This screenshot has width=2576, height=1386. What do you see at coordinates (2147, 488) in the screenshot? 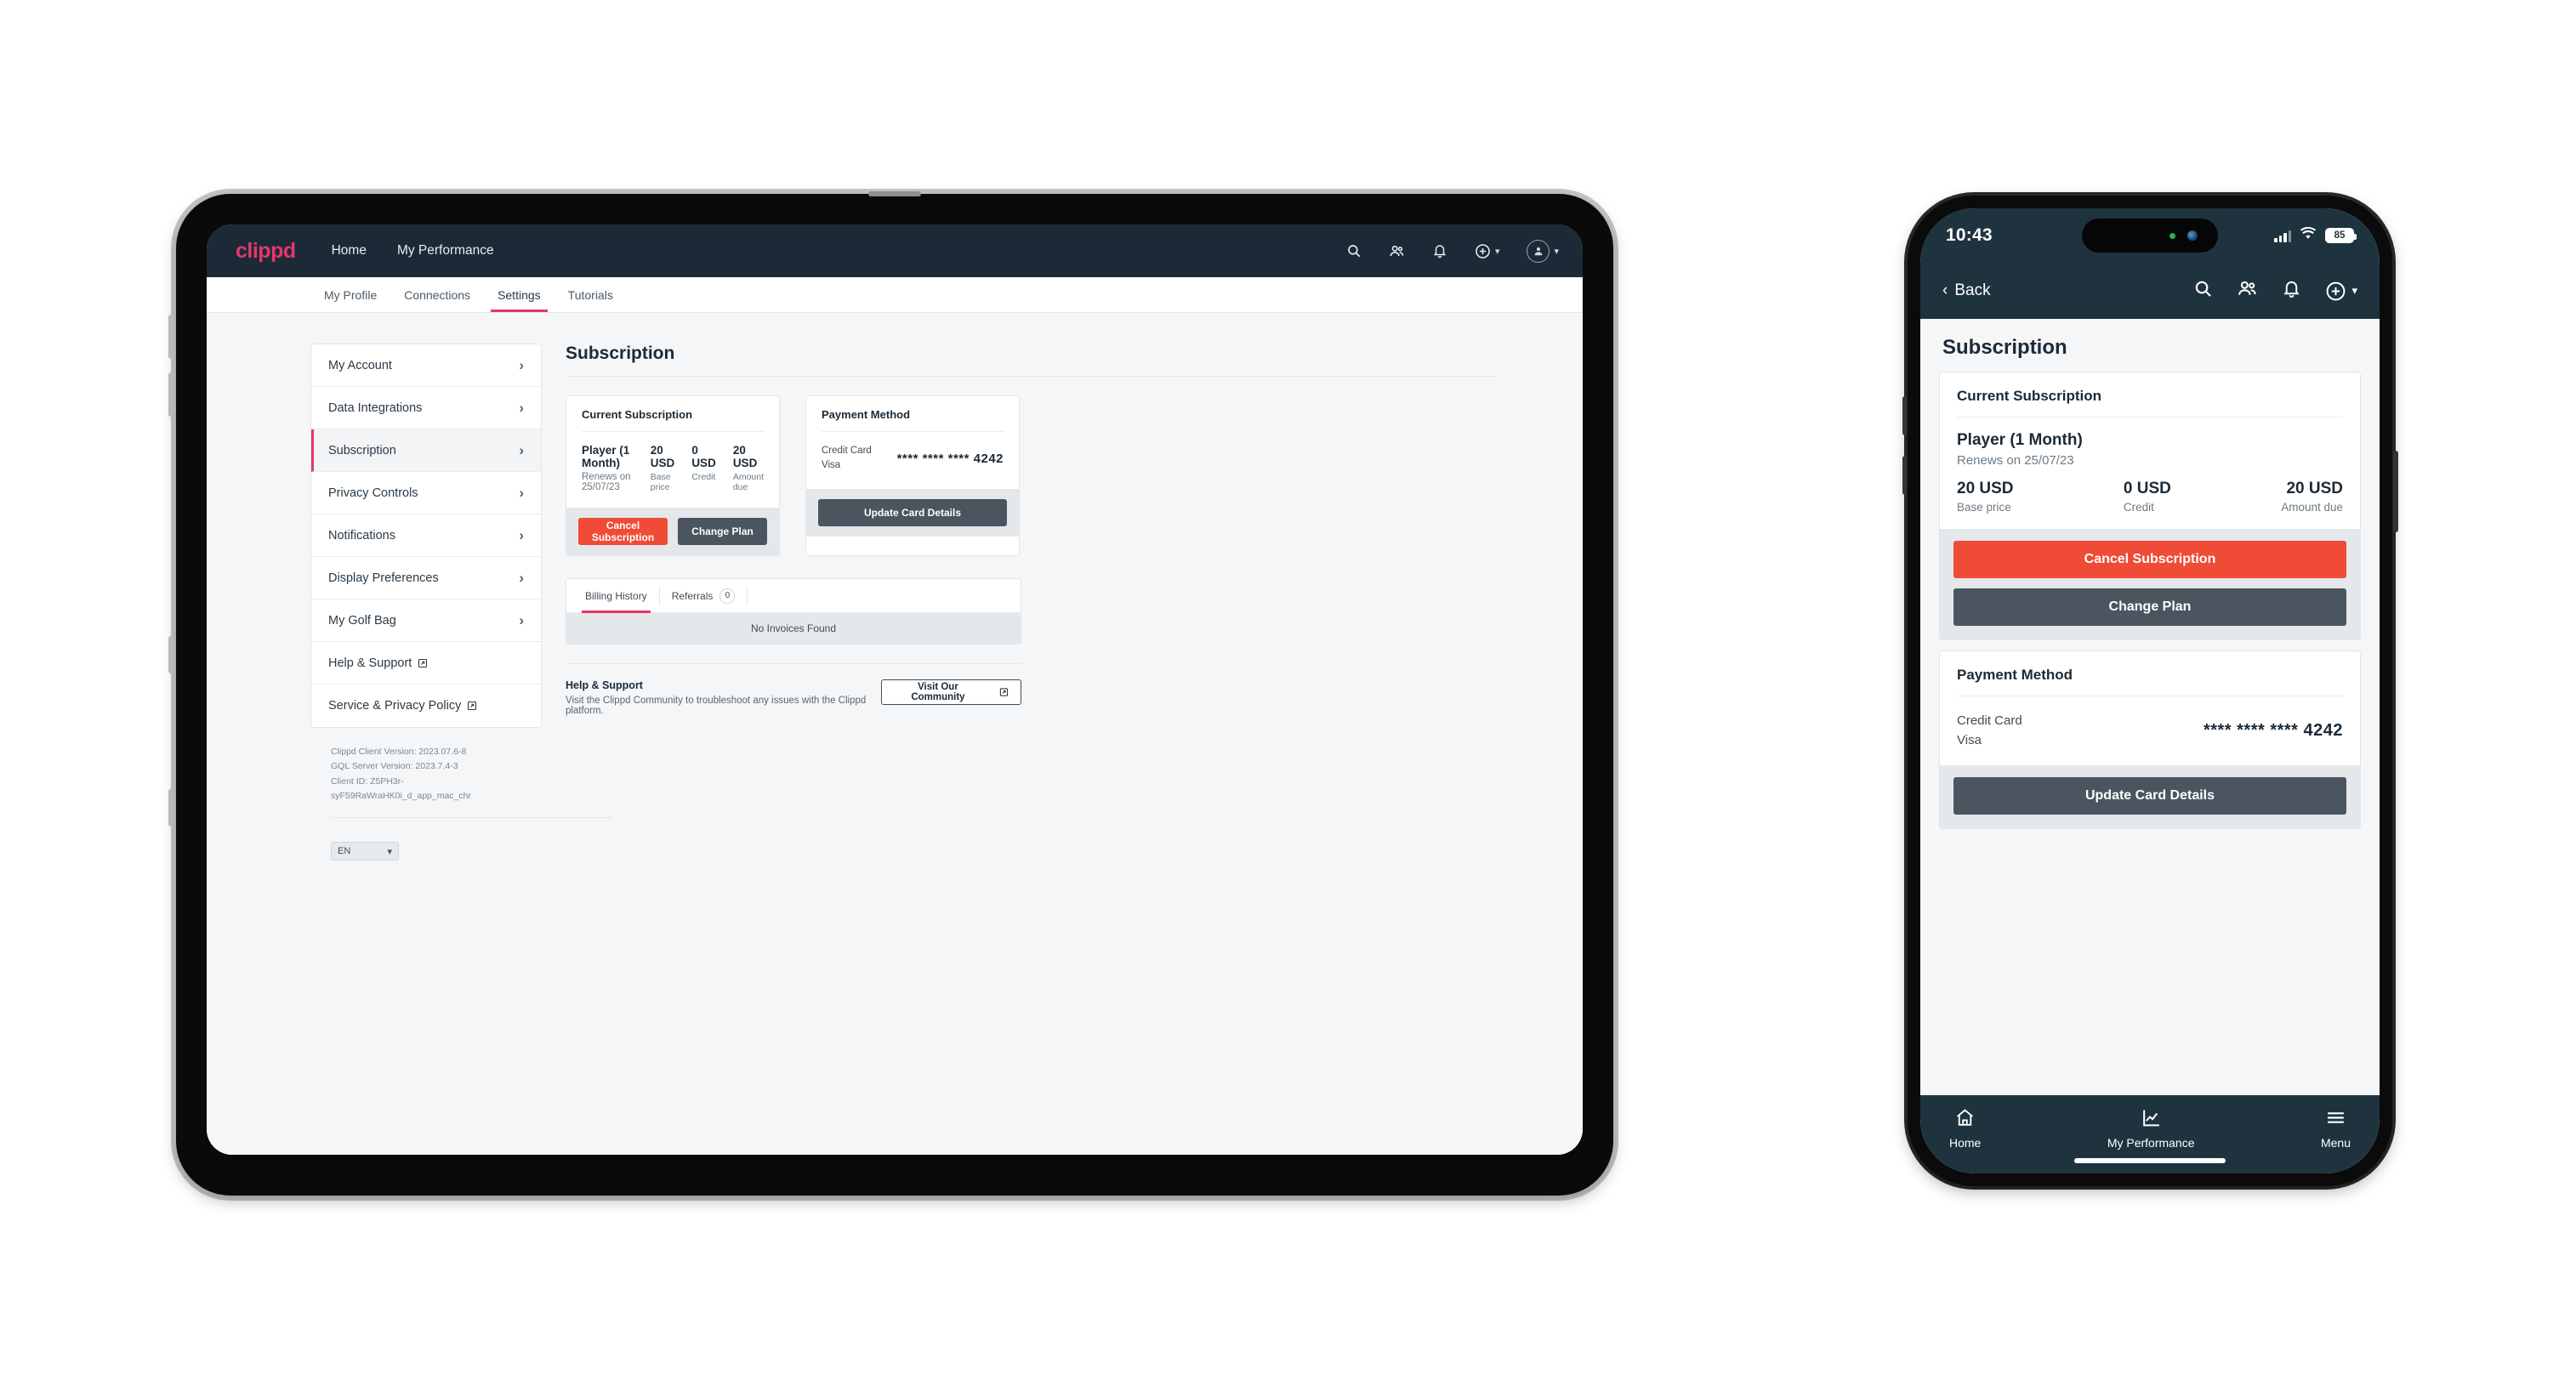
I see `amount-value: 0 USD` at bounding box center [2147, 488].